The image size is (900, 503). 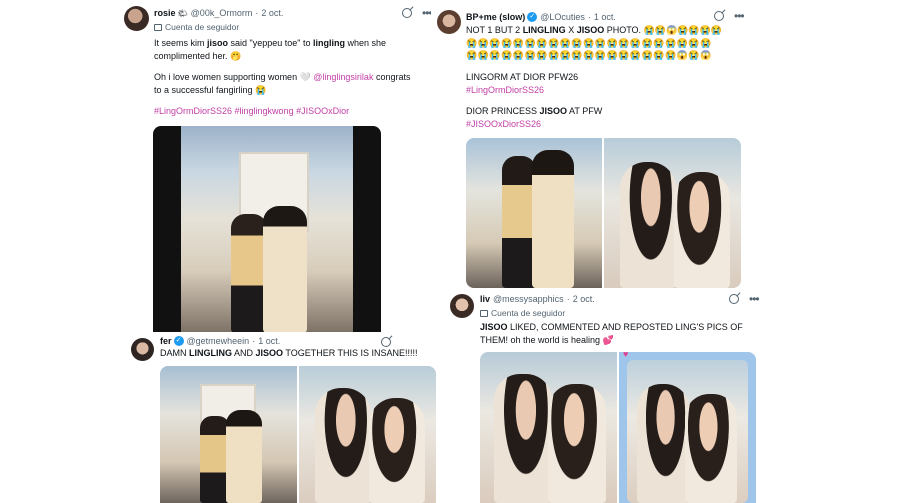 I want to click on tweet-header: rosie 🌤 @00k_Ormorm · 2 oct., so click(x=218, y=13).